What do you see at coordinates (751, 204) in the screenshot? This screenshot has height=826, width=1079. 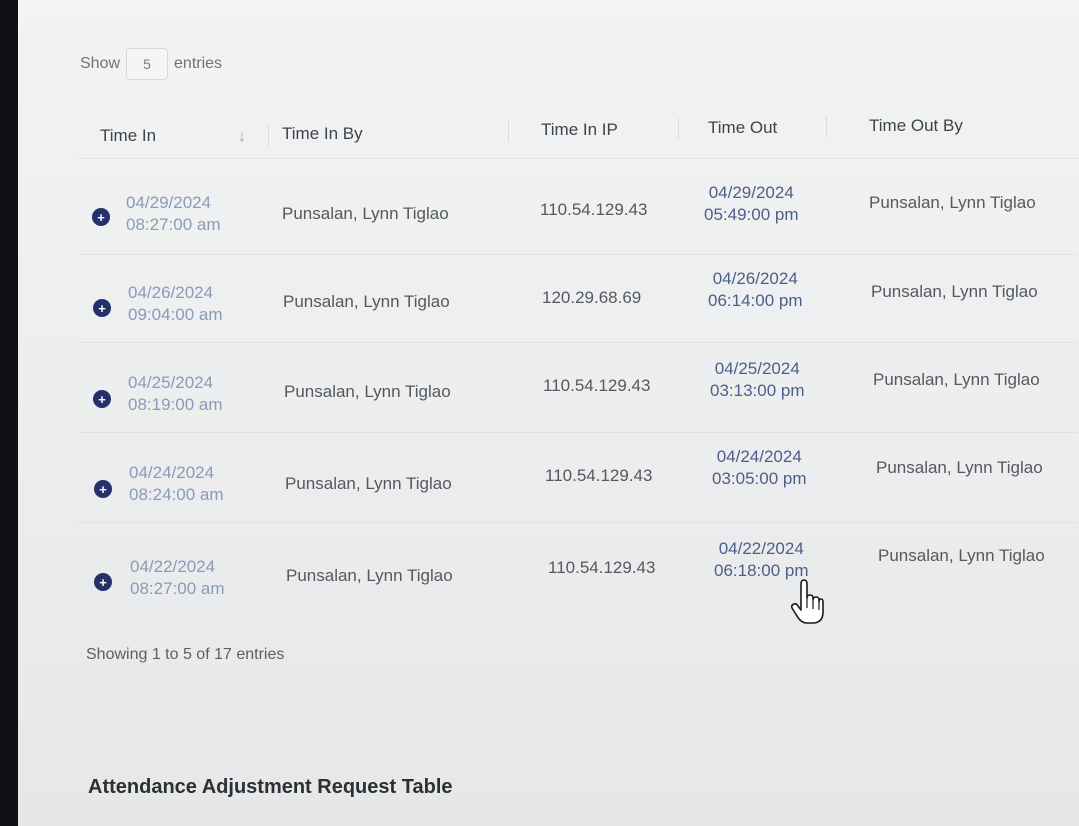 I see `time-out-cell: 04/29/2024 05:49:00 pm` at bounding box center [751, 204].